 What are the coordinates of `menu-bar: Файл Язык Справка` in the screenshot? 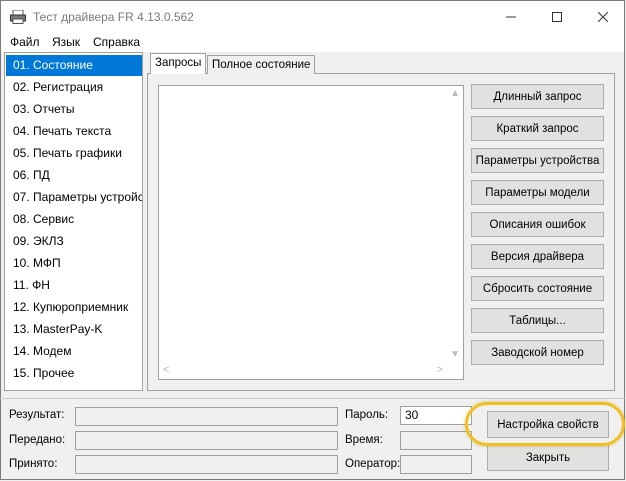 It's located at (312, 42).